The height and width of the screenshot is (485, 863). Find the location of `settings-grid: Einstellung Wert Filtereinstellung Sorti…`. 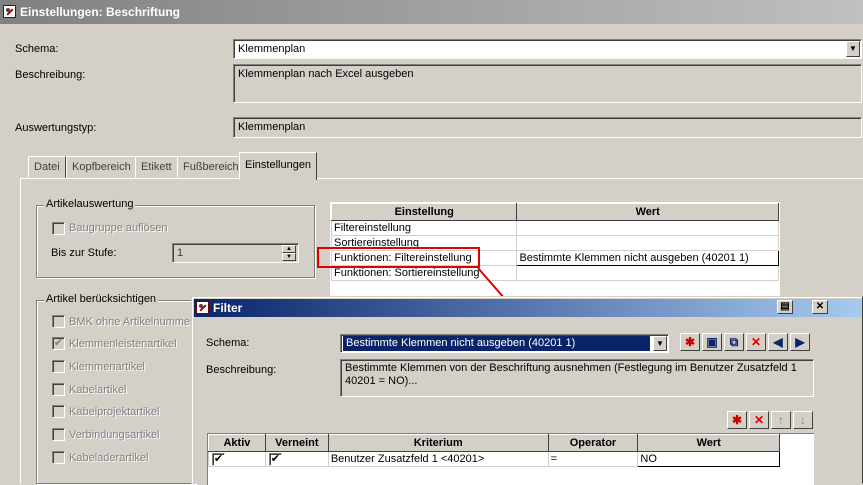

settings-grid: Einstellung Wert Filtereinstellung Sorti… is located at coordinates (554, 242).